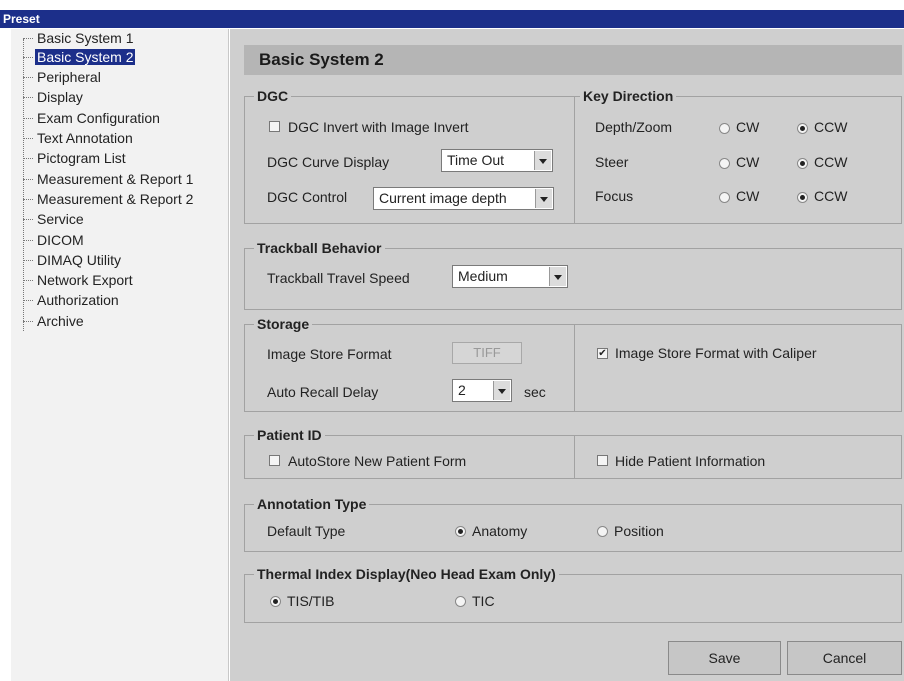 The height and width of the screenshot is (681, 904). I want to click on window-title-bar: Preset, so click(452, 19).